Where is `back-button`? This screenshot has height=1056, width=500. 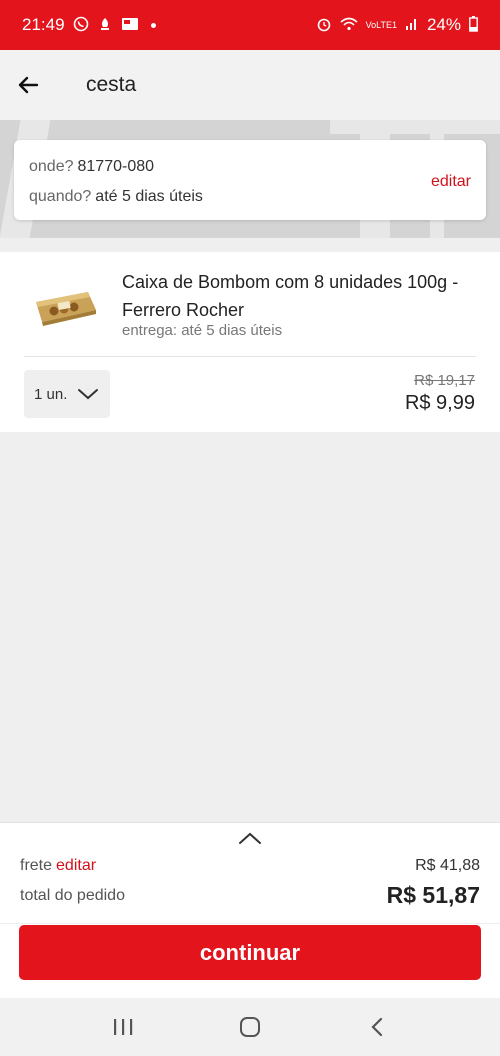
back-button is located at coordinates (28, 85).